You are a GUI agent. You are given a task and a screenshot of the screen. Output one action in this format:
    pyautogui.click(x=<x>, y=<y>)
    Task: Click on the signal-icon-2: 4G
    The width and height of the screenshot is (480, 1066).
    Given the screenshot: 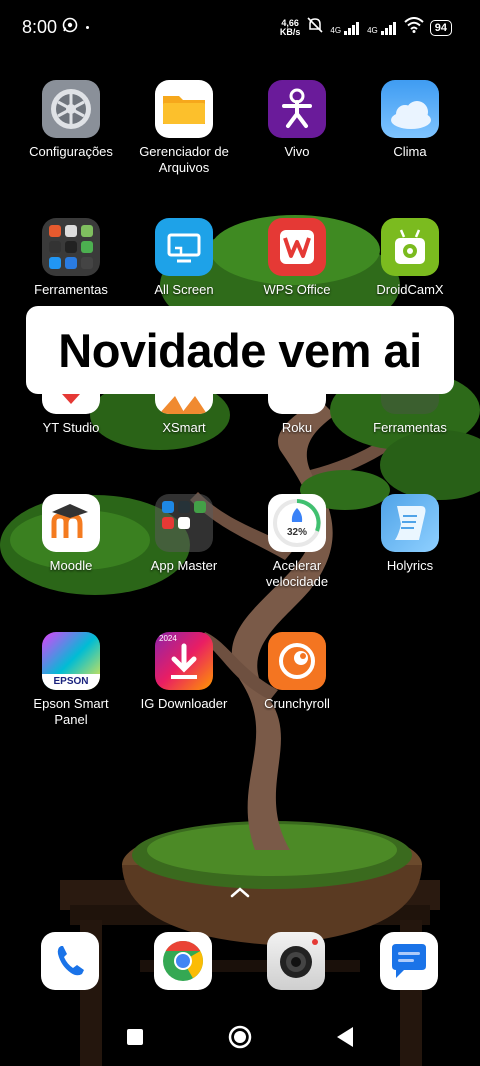 What is the action you would take?
    pyautogui.click(x=382, y=28)
    